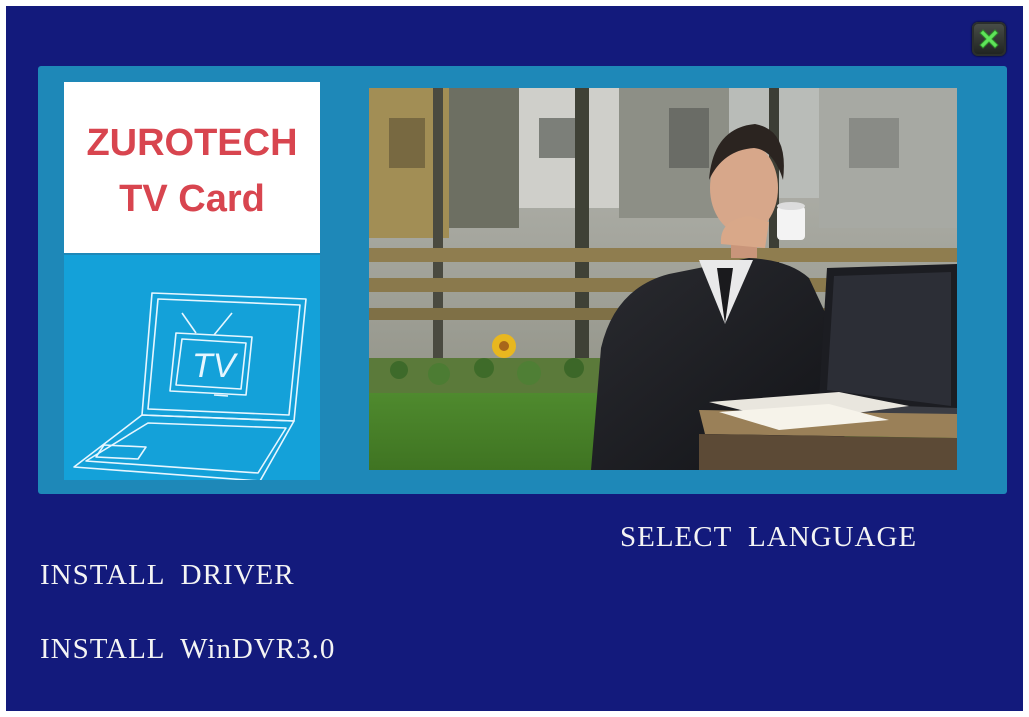 The height and width of the screenshot is (717, 1029). Describe the element at coordinates (187, 649) in the screenshot. I see `install-windvr-link: INSTALL WinDVR3.0` at that location.